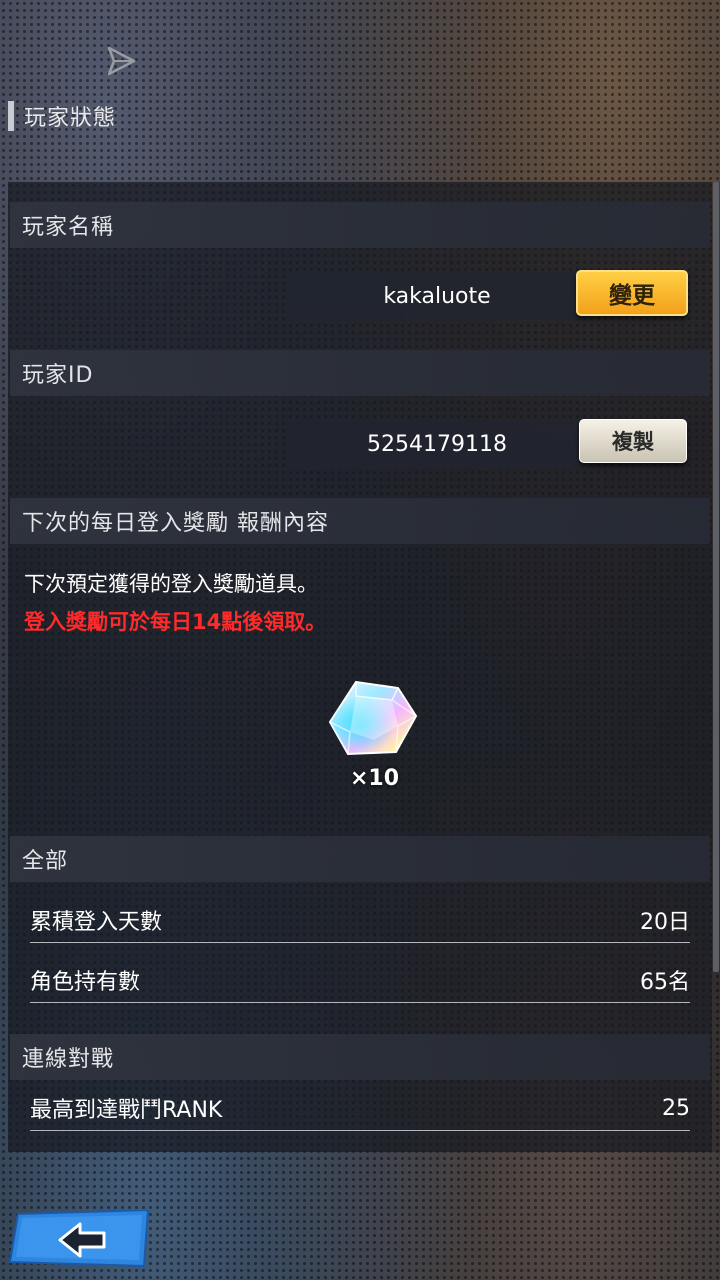 This screenshot has width=720, height=1280. What do you see at coordinates (360, 980) in the screenshot?
I see `stat-row-character-count: 角色持有數 65名` at bounding box center [360, 980].